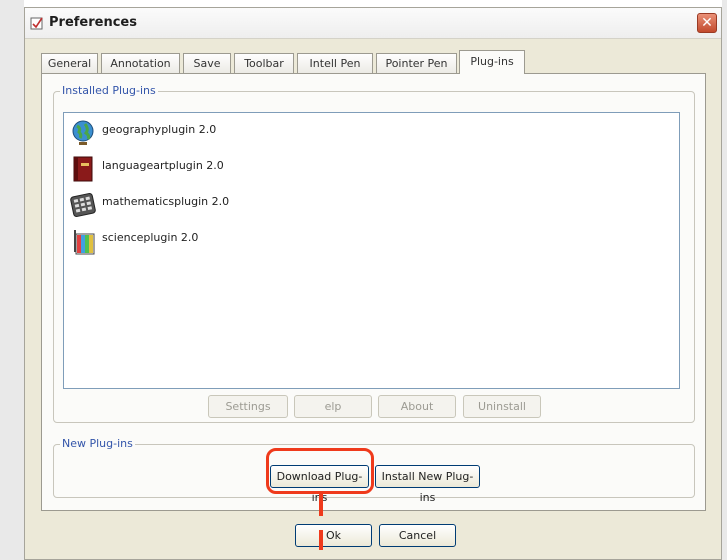 Image resolution: width=727 pixels, height=560 pixels. I want to click on about-button: About, so click(417, 406).